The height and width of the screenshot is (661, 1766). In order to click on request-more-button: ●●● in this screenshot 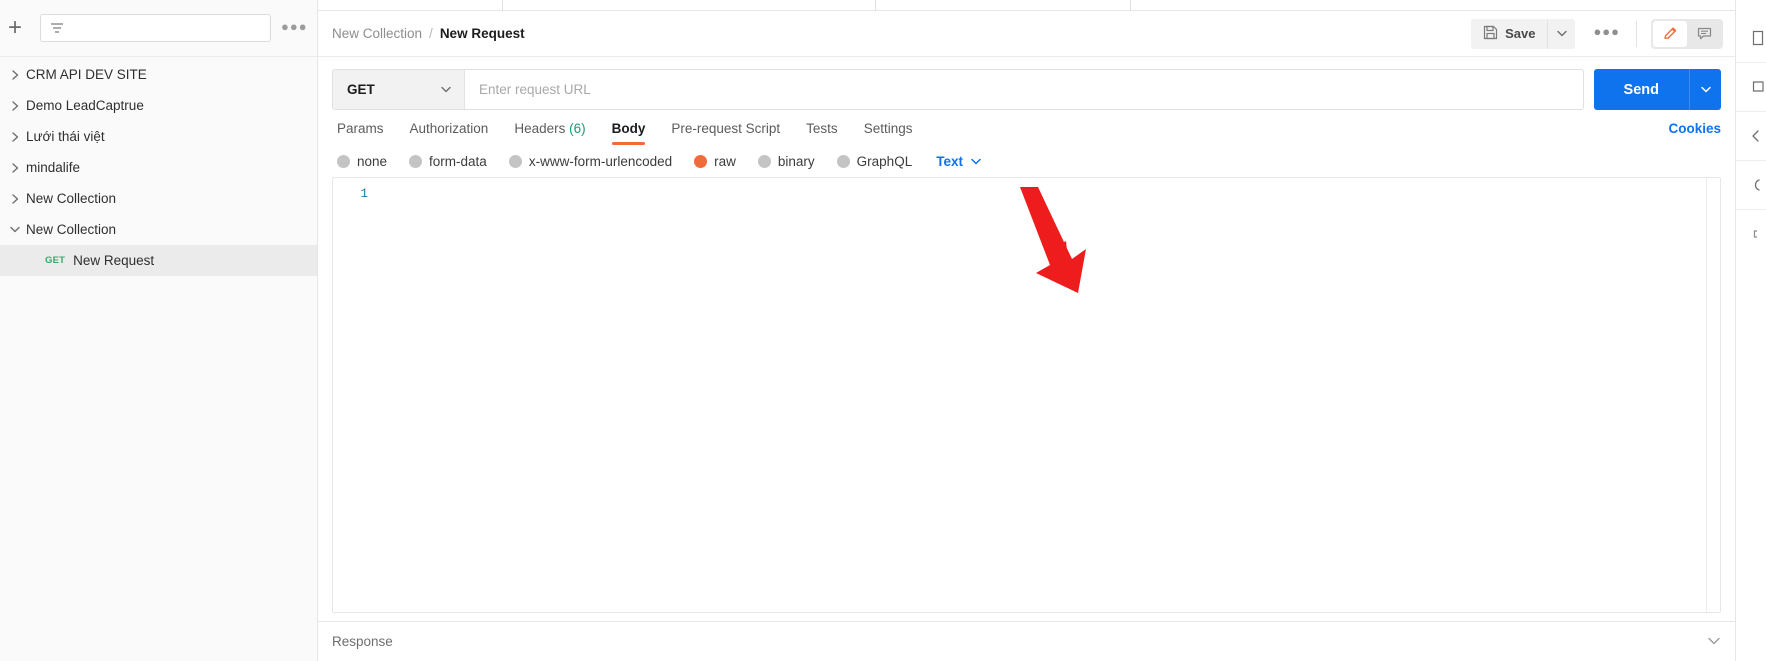, I will do `click(1605, 34)`.